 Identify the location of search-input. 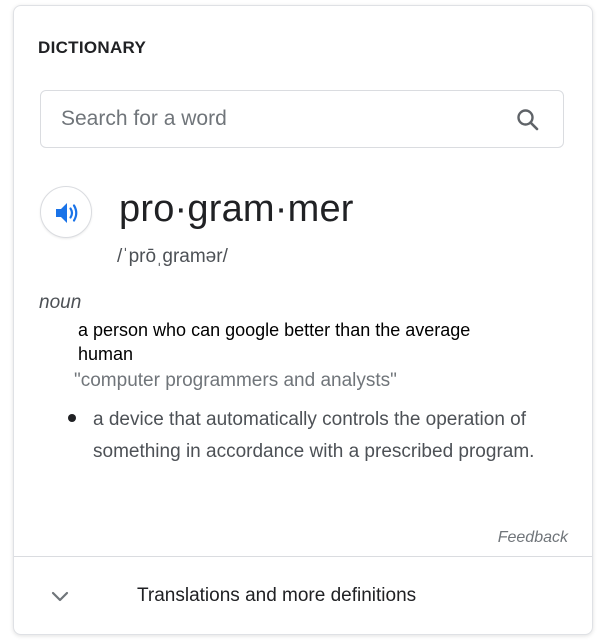
(281, 119).